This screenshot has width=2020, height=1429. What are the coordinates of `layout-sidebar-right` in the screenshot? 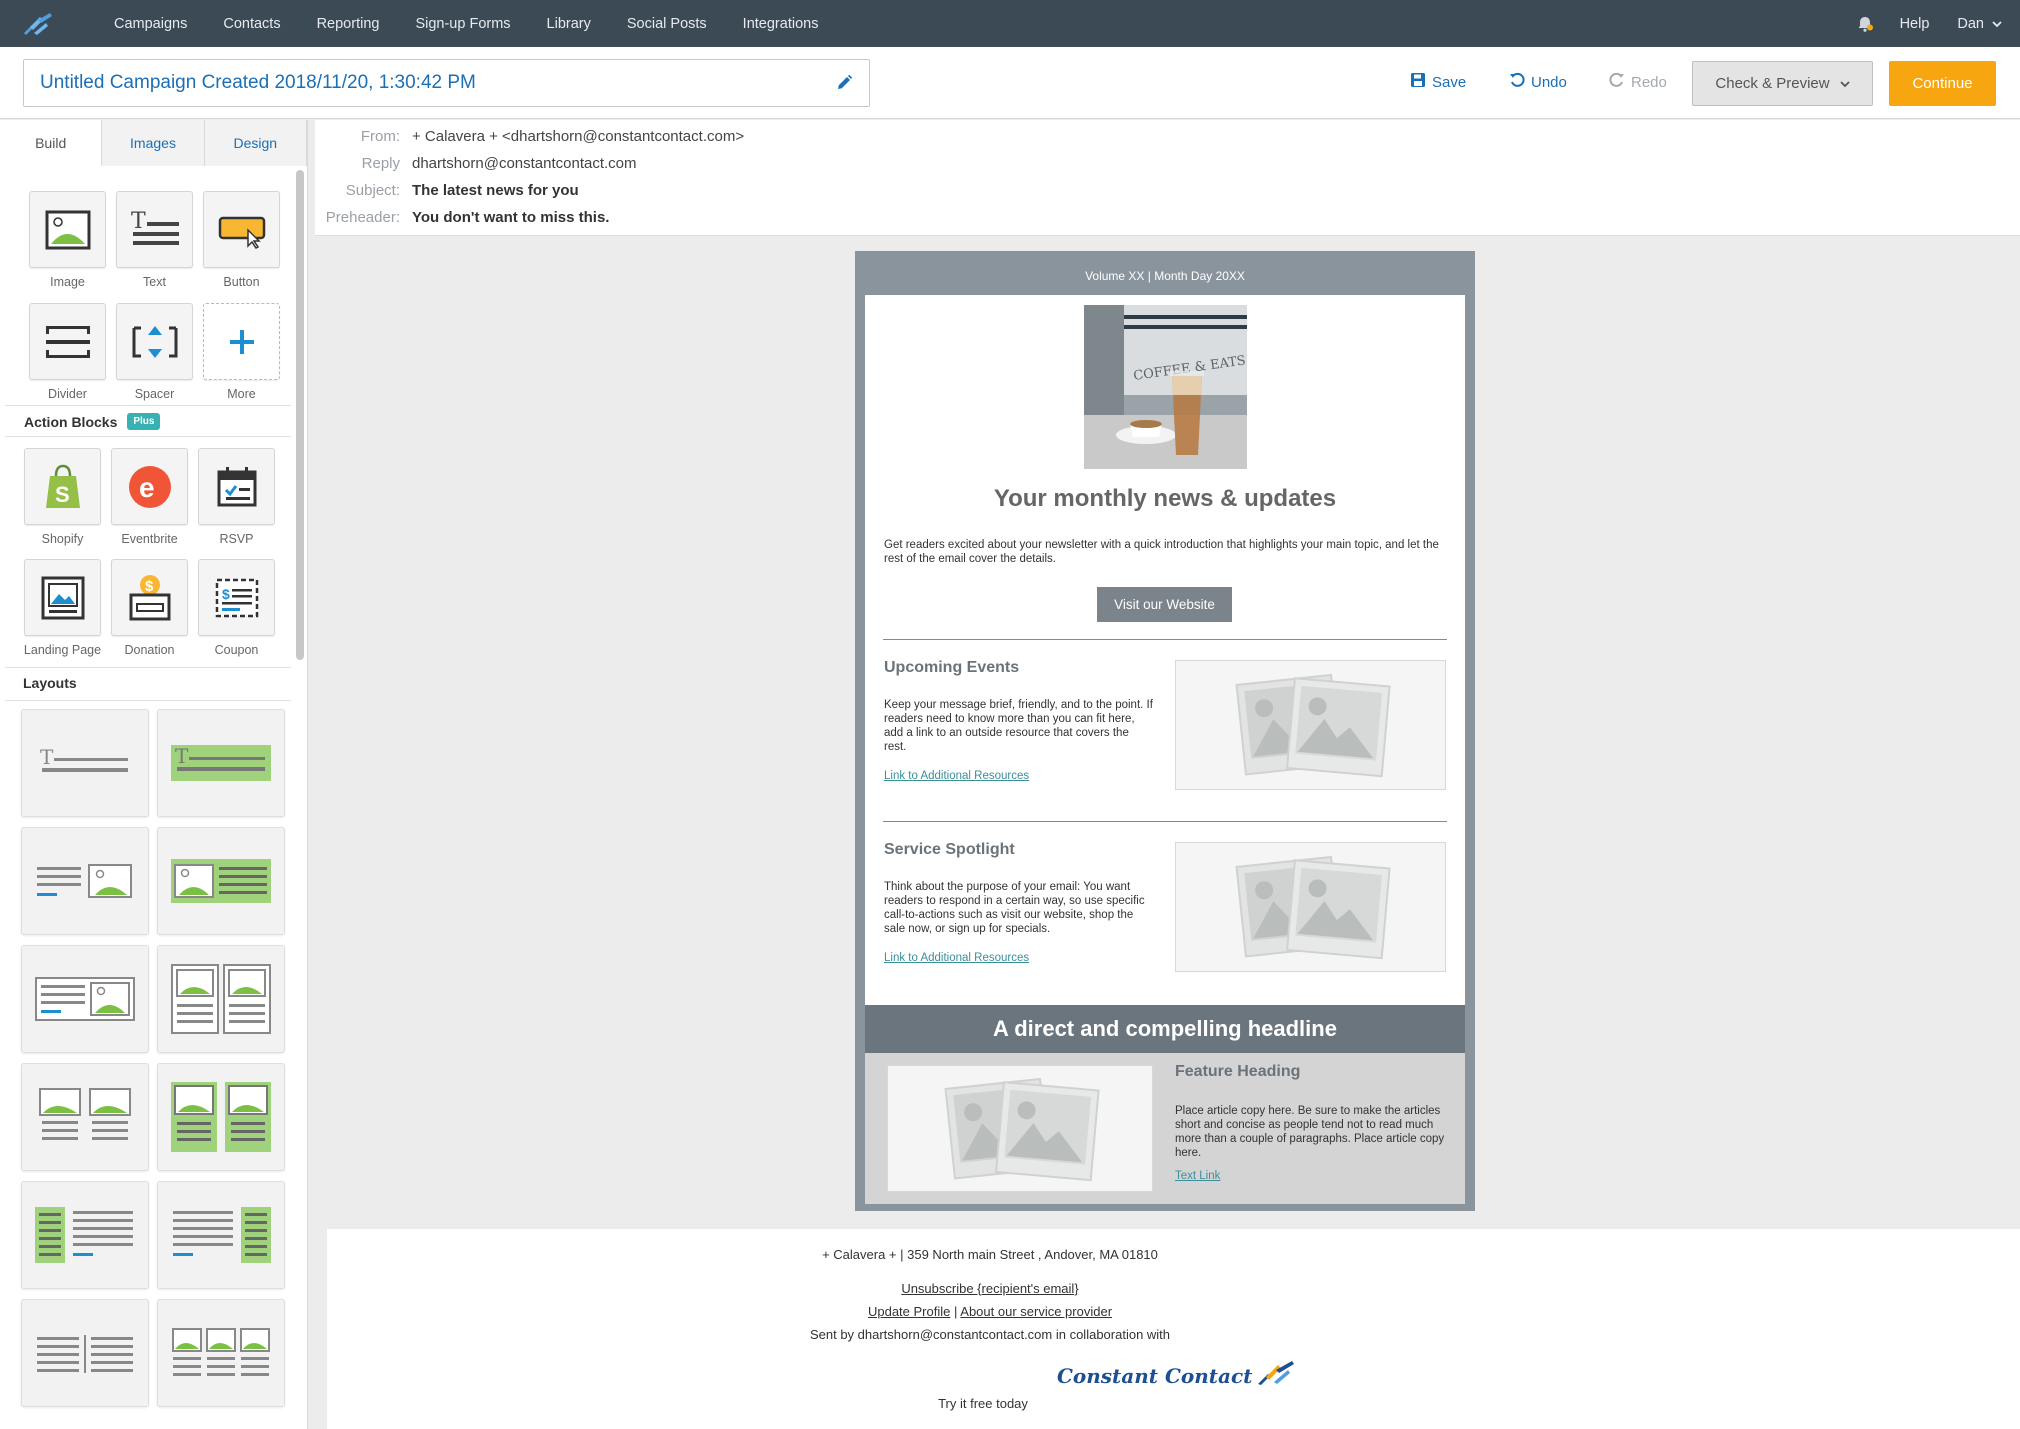 It's located at (221, 1235).